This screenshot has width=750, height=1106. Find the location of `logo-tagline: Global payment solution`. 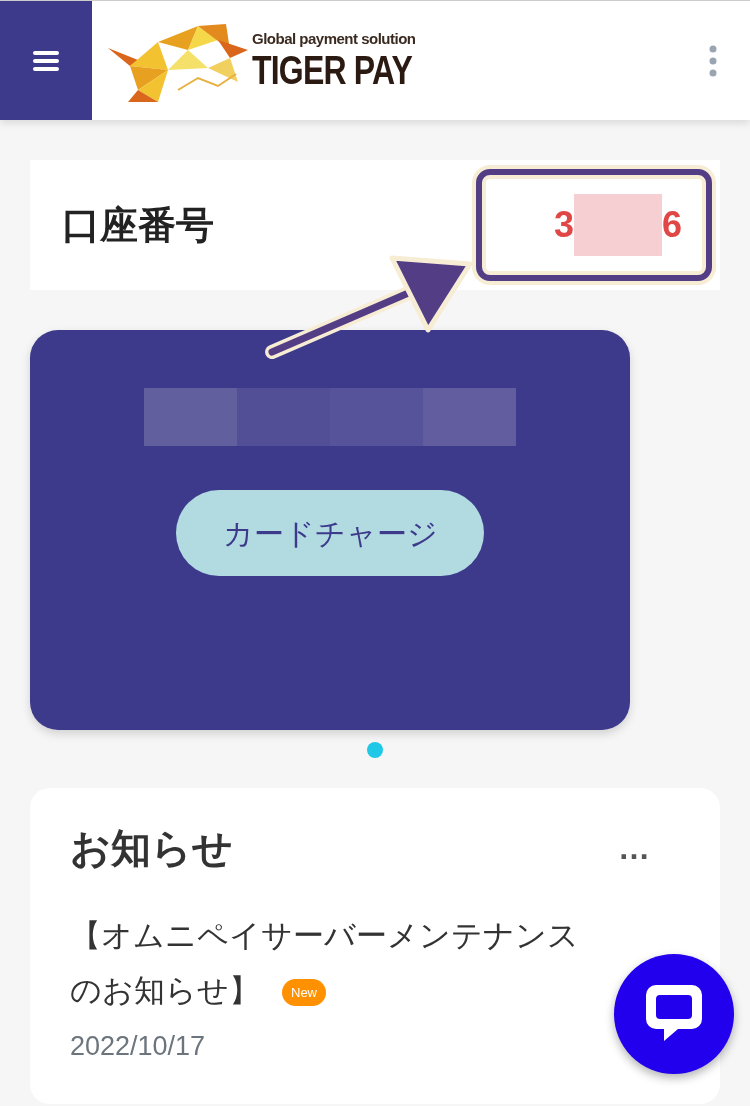

logo-tagline: Global payment solution is located at coordinates (334, 38).